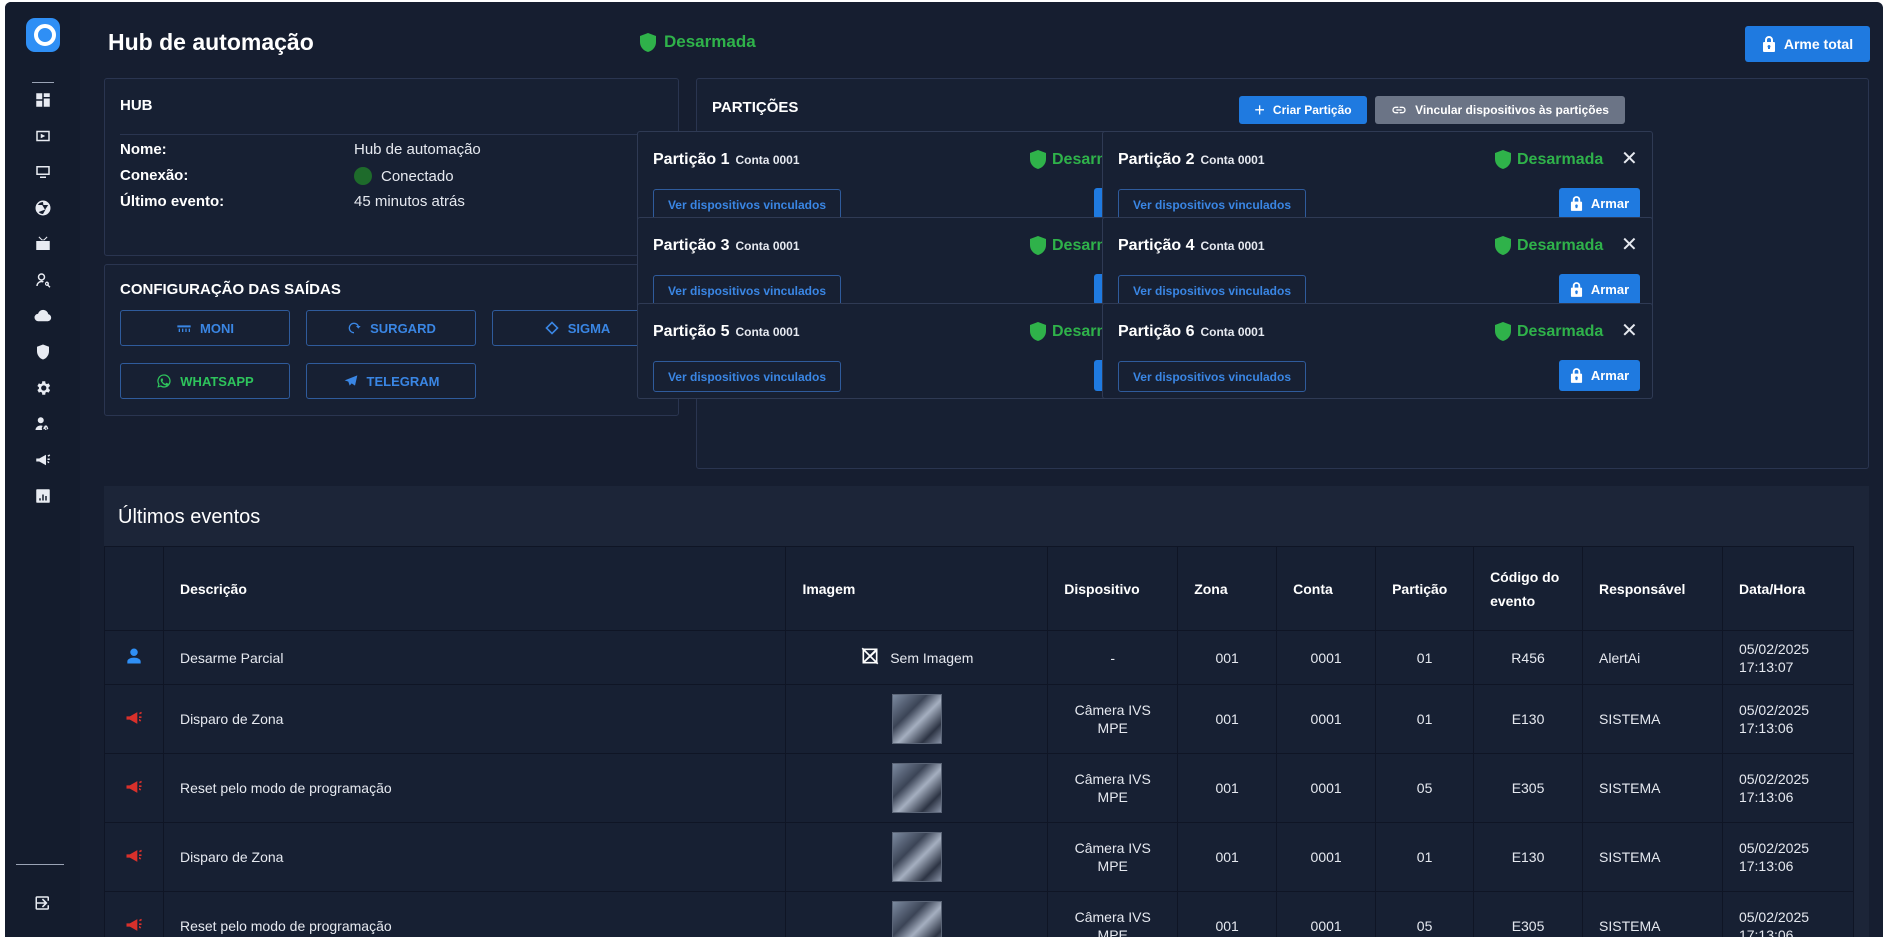 The image size is (1888, 937). Describe the element at coordinates (43, 244) in the screenshot. I see `tv-icon` at that location.